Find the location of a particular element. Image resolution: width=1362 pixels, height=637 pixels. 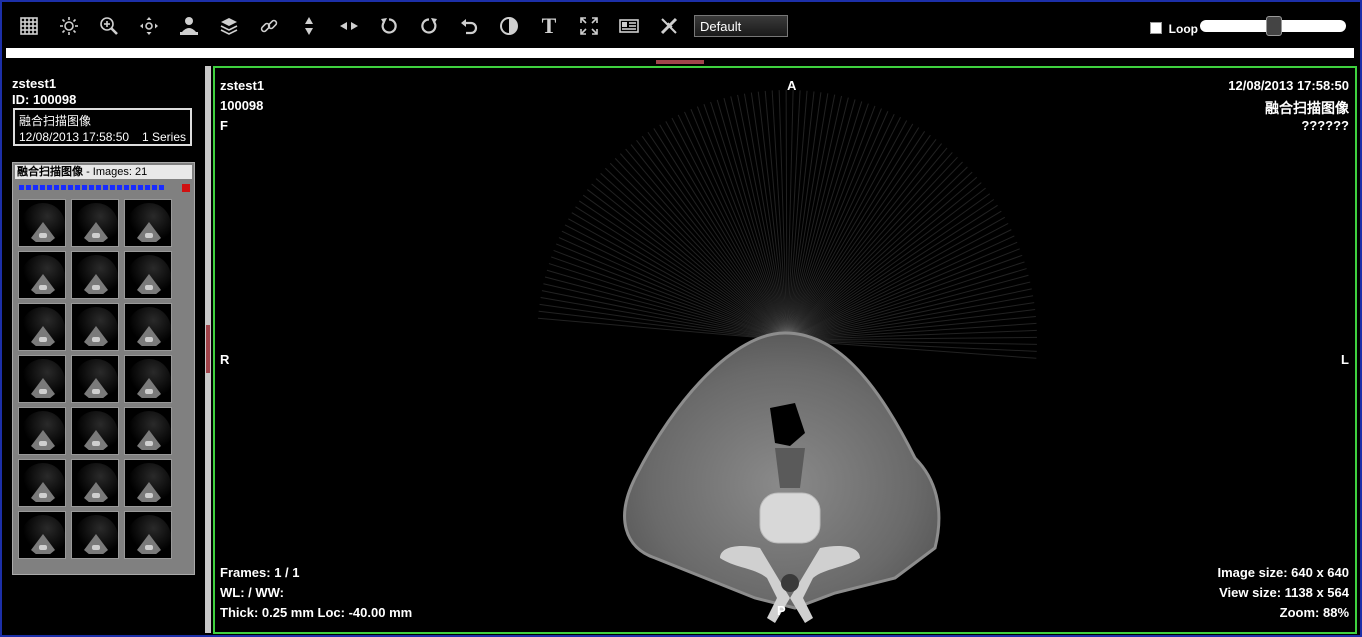

window-level-button is located at coordinates (69, 26).